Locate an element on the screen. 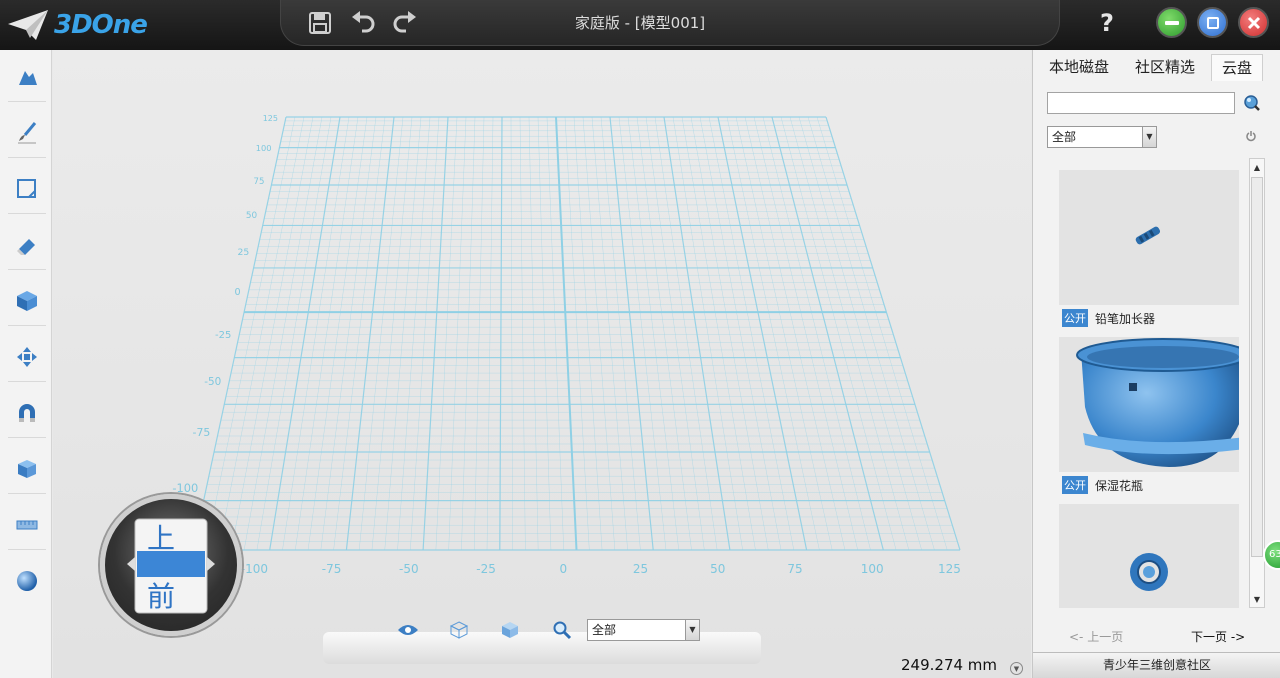 Image resolution: width=1280 pixels, height=678 pixels. tab-cloud-drive: 云盘 is located at coordinates (1237, 67).